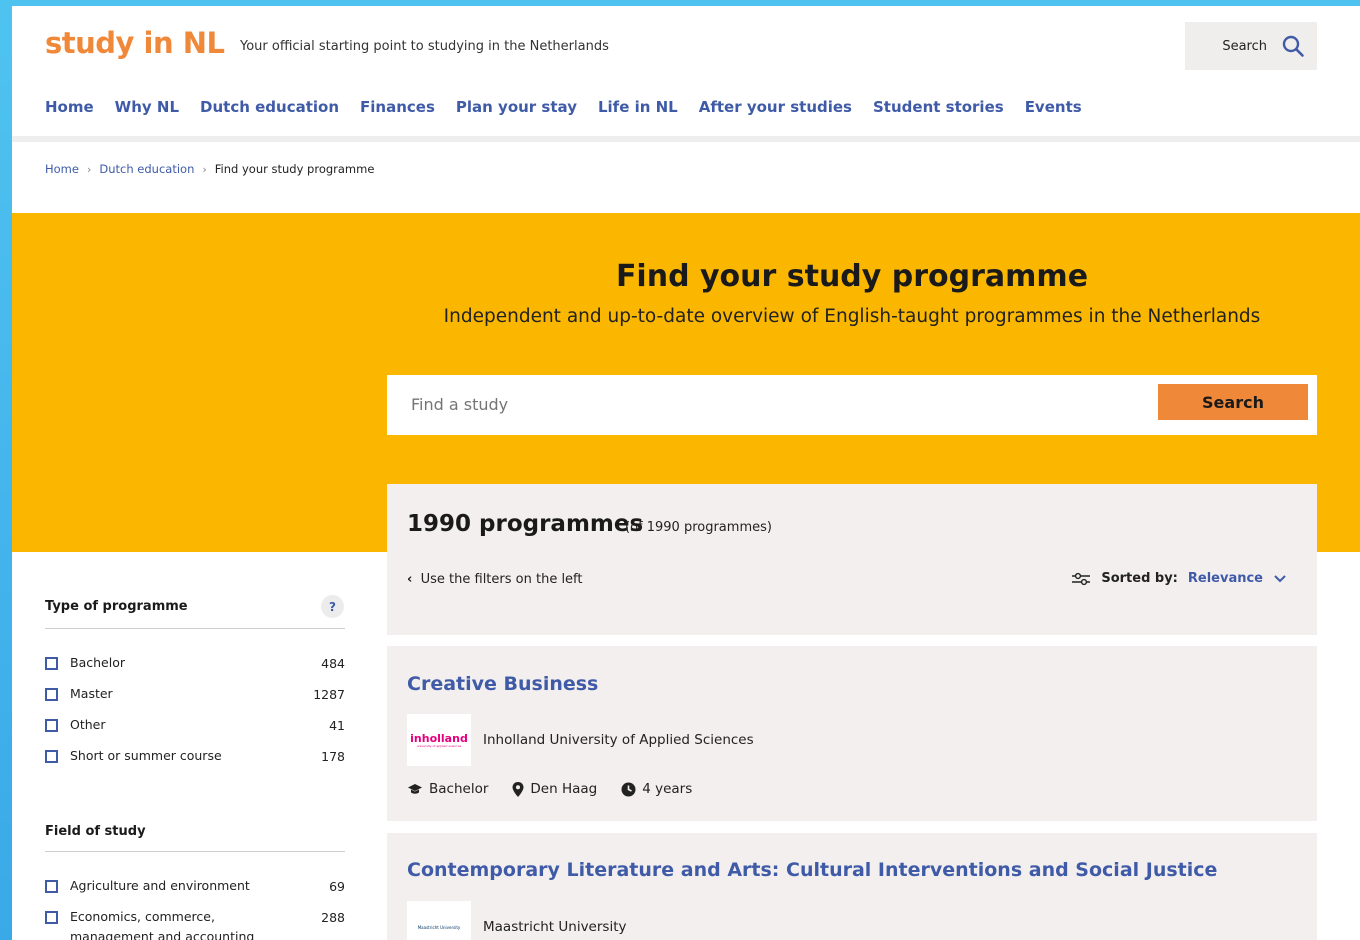 Image resolution: width=1360 pixels, height=940 pixels. What do you see at coordinates (502, 684) in the screenshot?
I see `programme-title: Creative Business` at bounding box center [502, 684].